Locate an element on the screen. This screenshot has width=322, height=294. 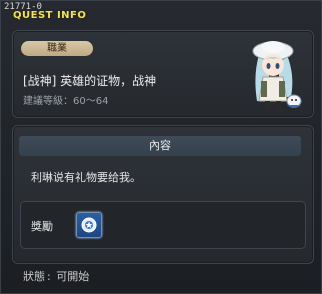
quest-status: 狀態: 可開始 is located at coordinates (56, 276).